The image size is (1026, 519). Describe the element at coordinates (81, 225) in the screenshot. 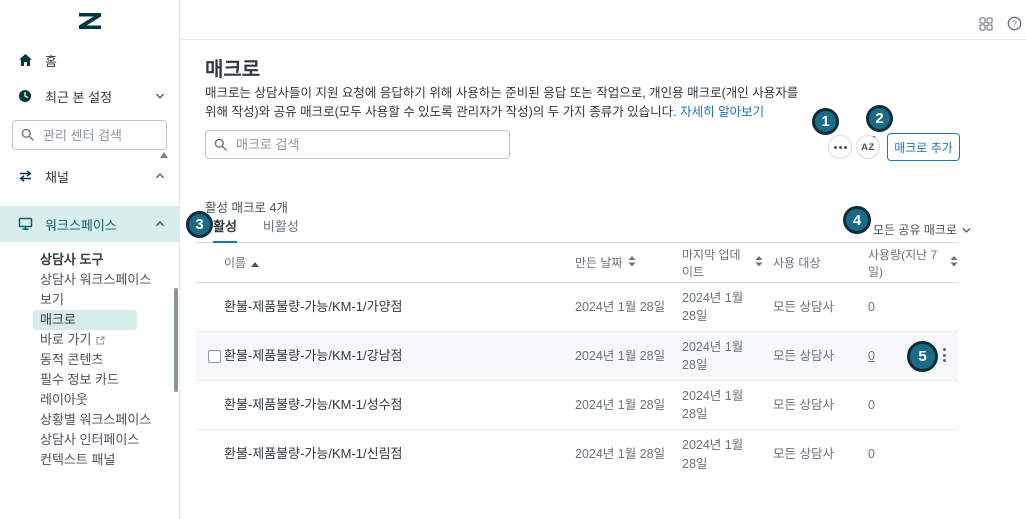

I see `sidebar-section-label: 워크스페이스` at that location.